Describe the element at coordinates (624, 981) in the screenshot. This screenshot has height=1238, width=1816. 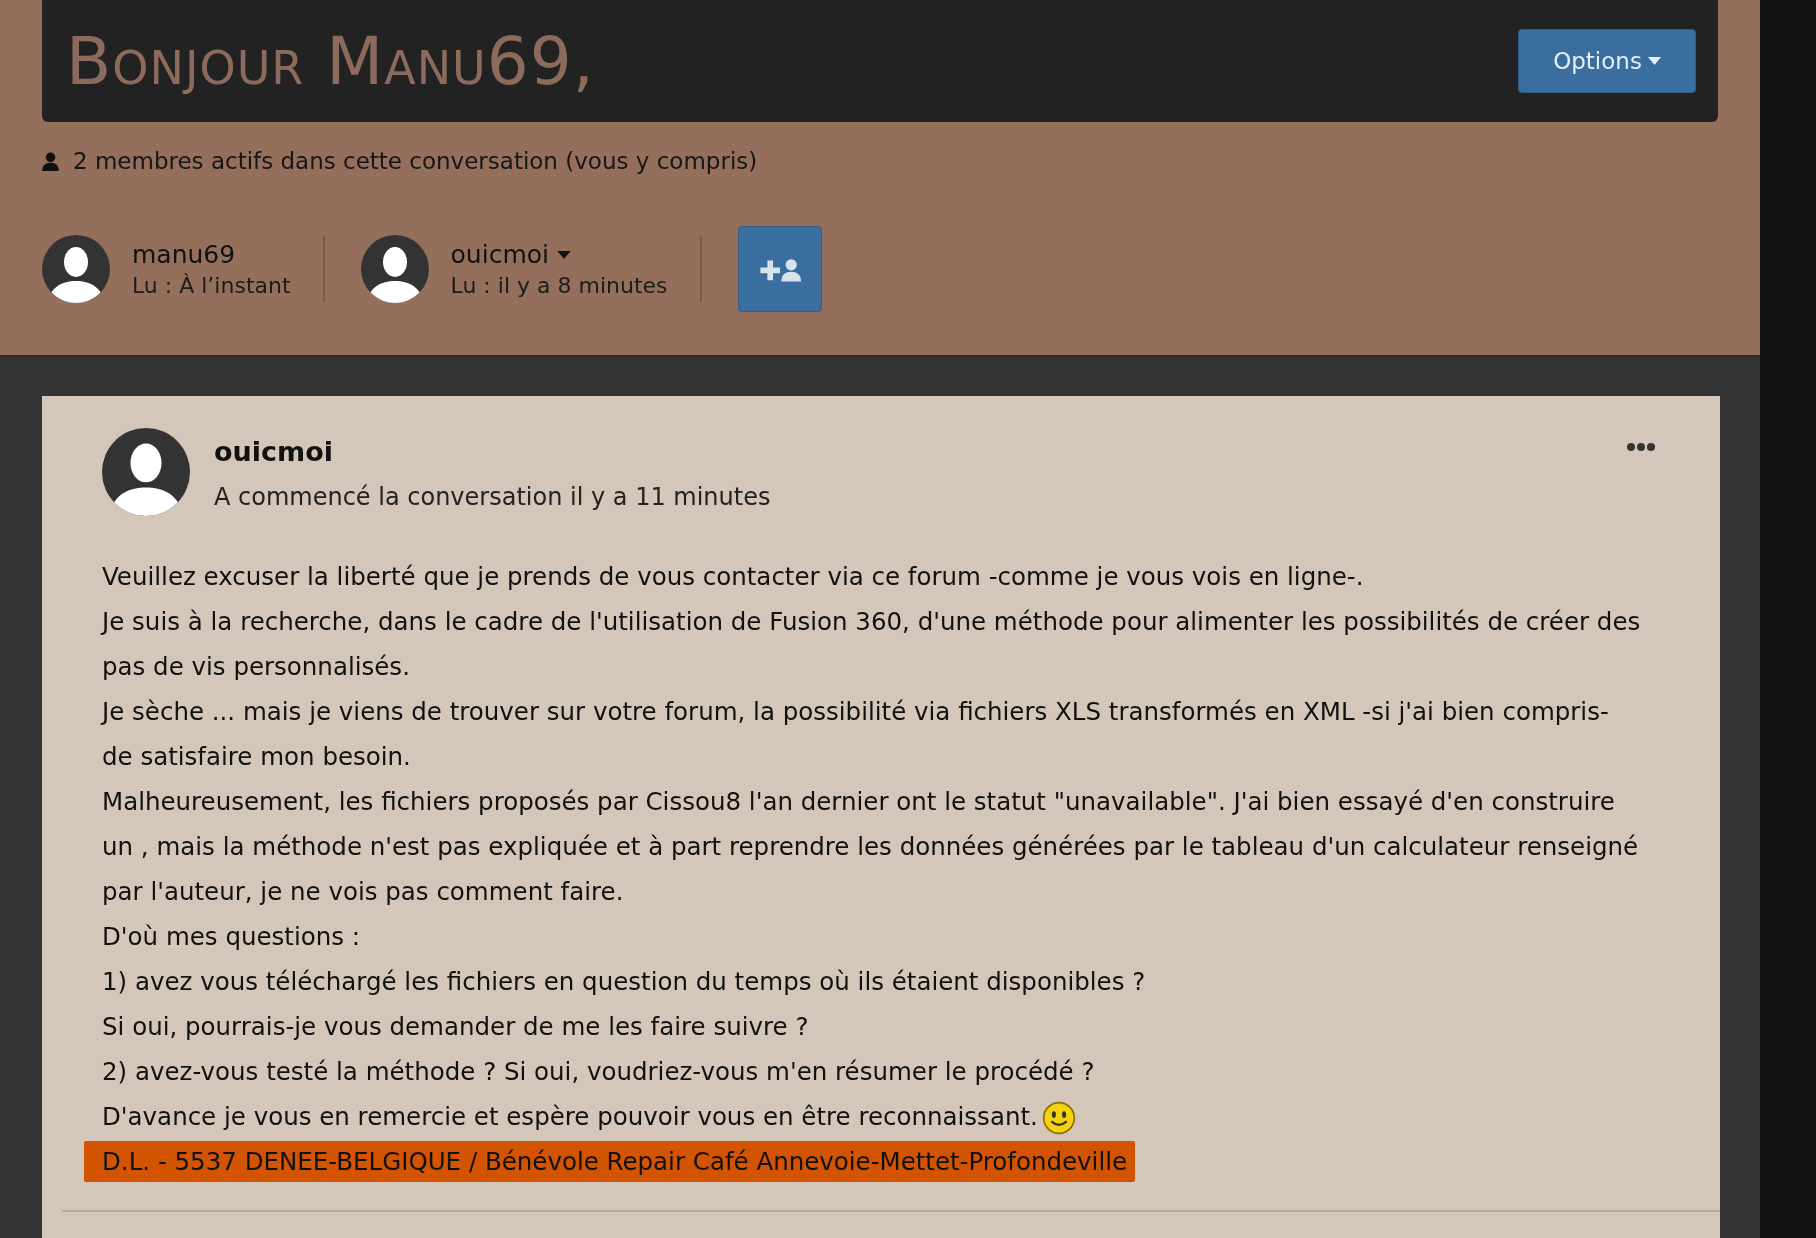
I see `message-text: 1) avez vous téléchargé les fichiers en question du temps où ils étaient disponibles ?` at that location.